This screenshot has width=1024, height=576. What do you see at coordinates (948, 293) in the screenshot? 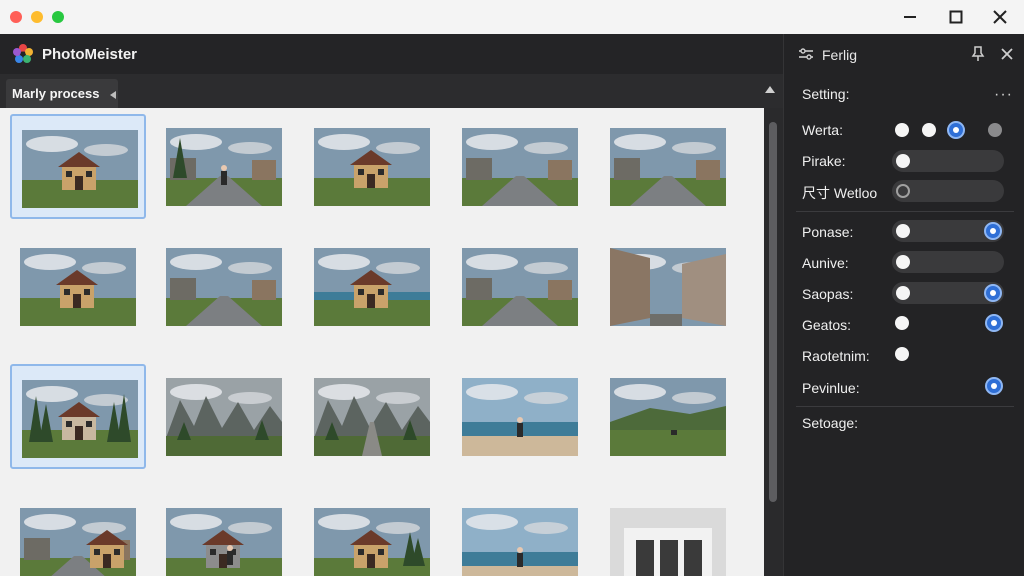
I see `saopas-toggle` at bounding box center [948, 293].